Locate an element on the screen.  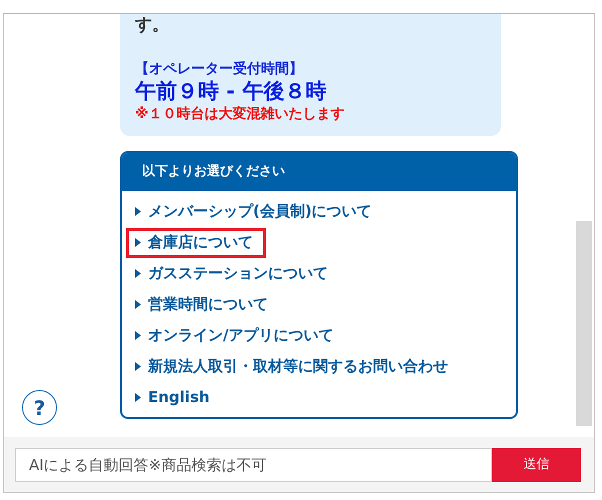
notice-text: ※１０時台は大変混雑いたします is located at coordinates (240, 114).